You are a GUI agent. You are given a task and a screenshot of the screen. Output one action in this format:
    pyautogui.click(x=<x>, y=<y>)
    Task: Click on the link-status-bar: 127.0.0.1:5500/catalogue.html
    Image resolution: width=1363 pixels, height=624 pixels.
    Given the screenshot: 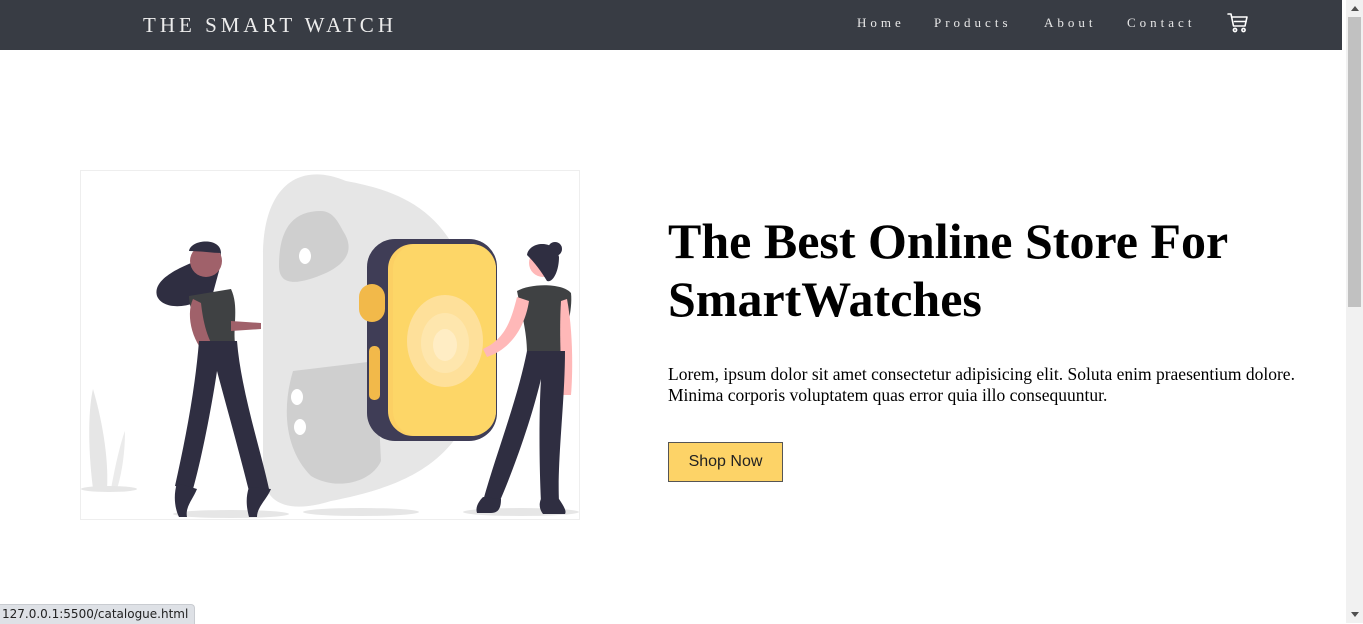 What is the action you would take?
    pyautogui.click(x=98, y=614)
    